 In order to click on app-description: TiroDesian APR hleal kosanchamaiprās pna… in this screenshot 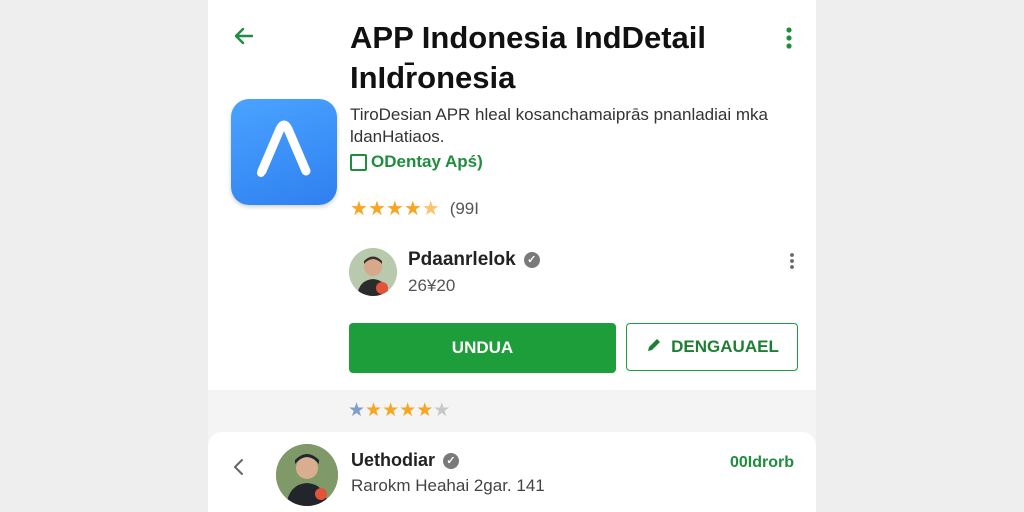, I will do `click(559, 125)`.